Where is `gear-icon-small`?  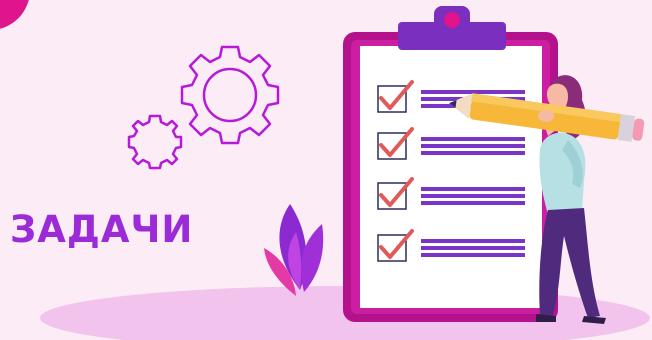
gear-icon-small is located at coordinates (155, 142).